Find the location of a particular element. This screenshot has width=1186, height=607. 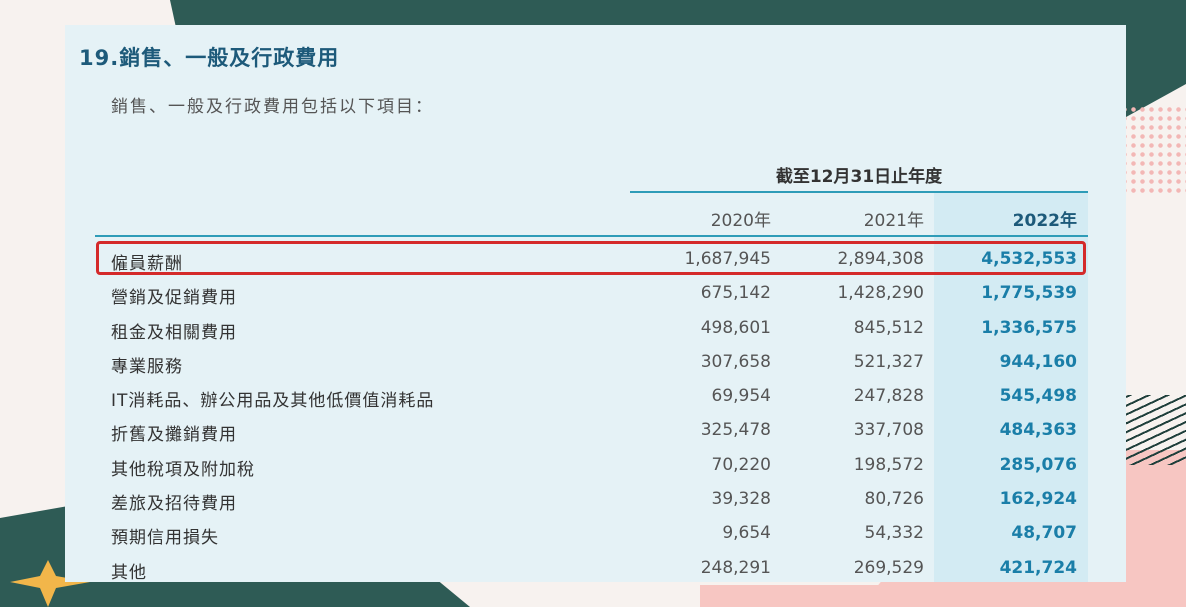

value-2022: 48,707 is located at coordinates (1044, 533).